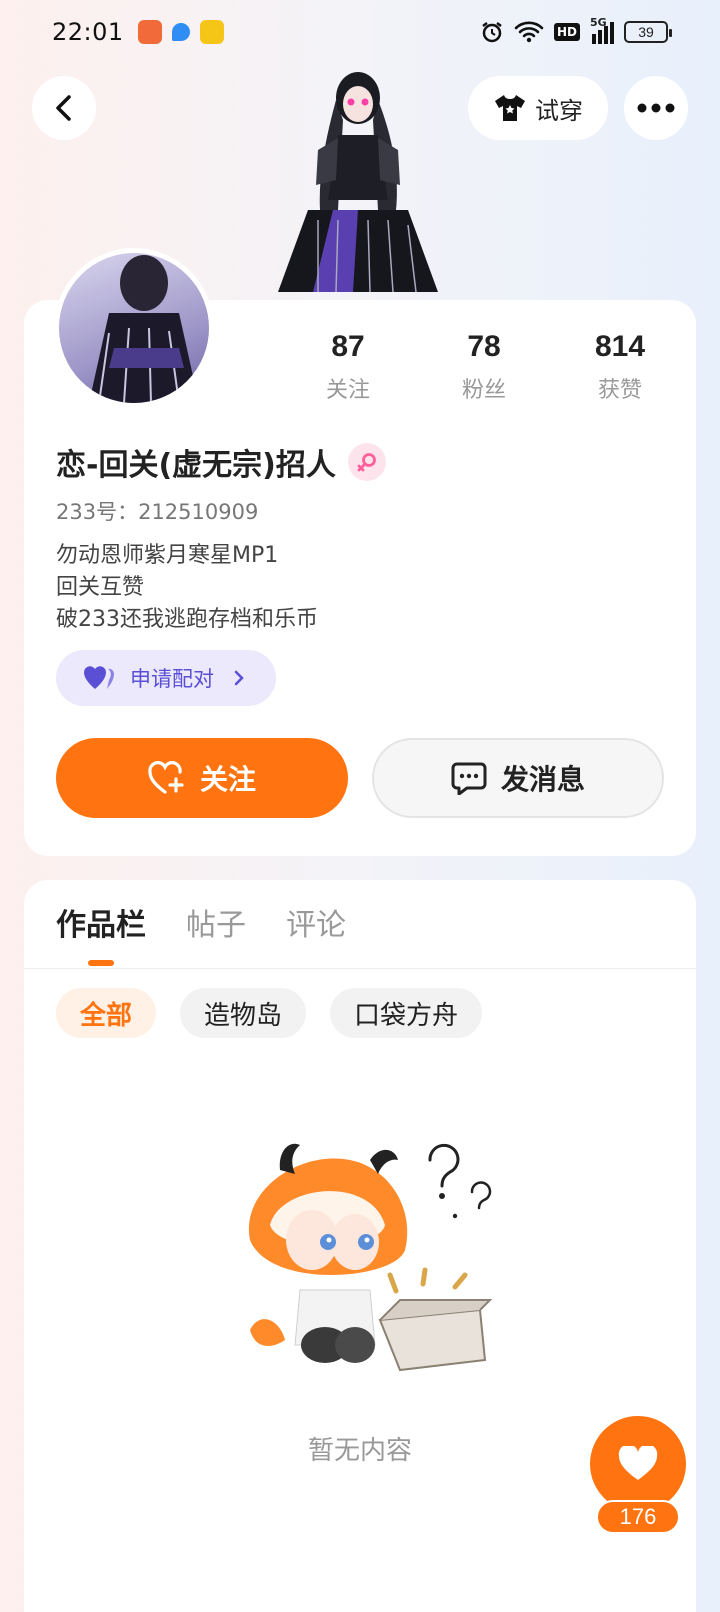  Describe the element at coordinates (619, 390) in the screenshot. I see `stat-label: 获赞` at that location.